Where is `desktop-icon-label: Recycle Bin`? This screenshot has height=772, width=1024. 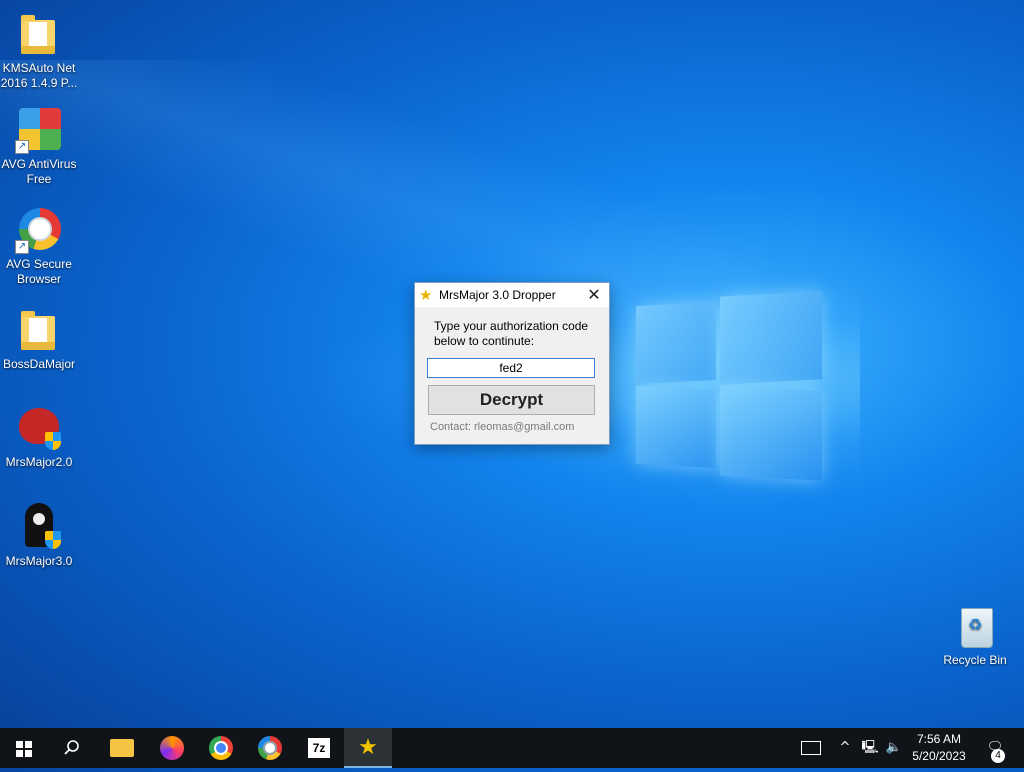
desktop-icon-label: Recycle Bin is located at coordinates (975, 660).